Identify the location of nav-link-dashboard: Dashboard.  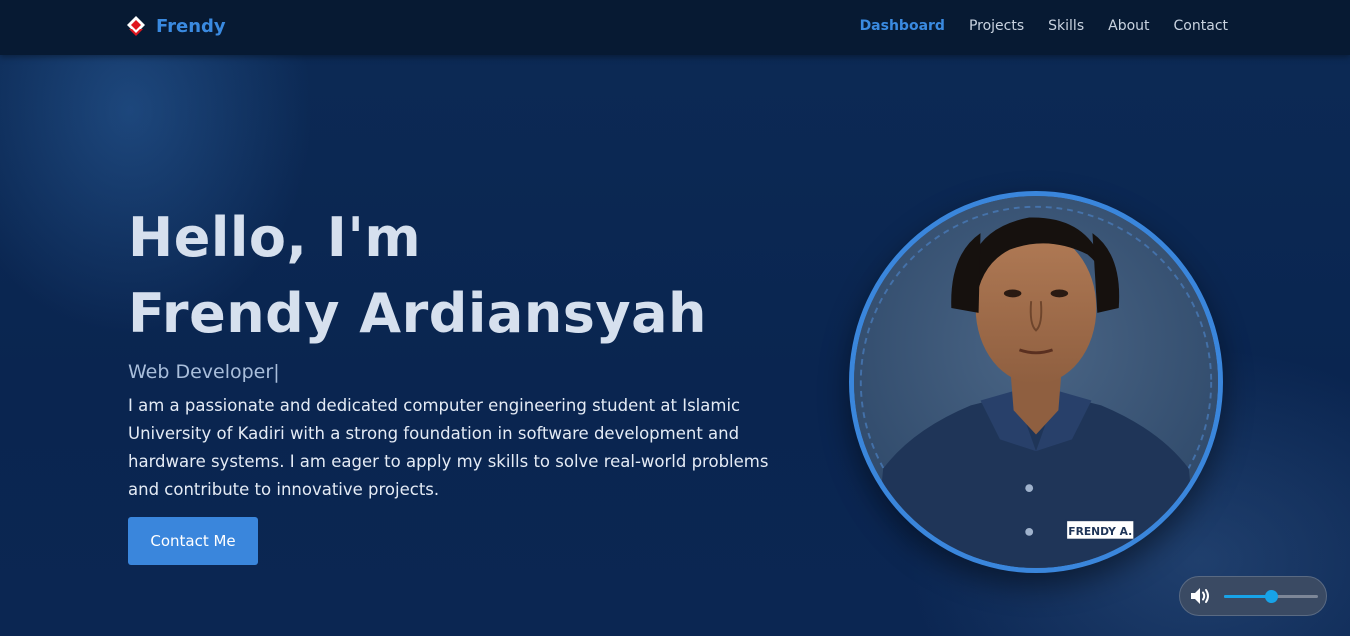
(902, 26).